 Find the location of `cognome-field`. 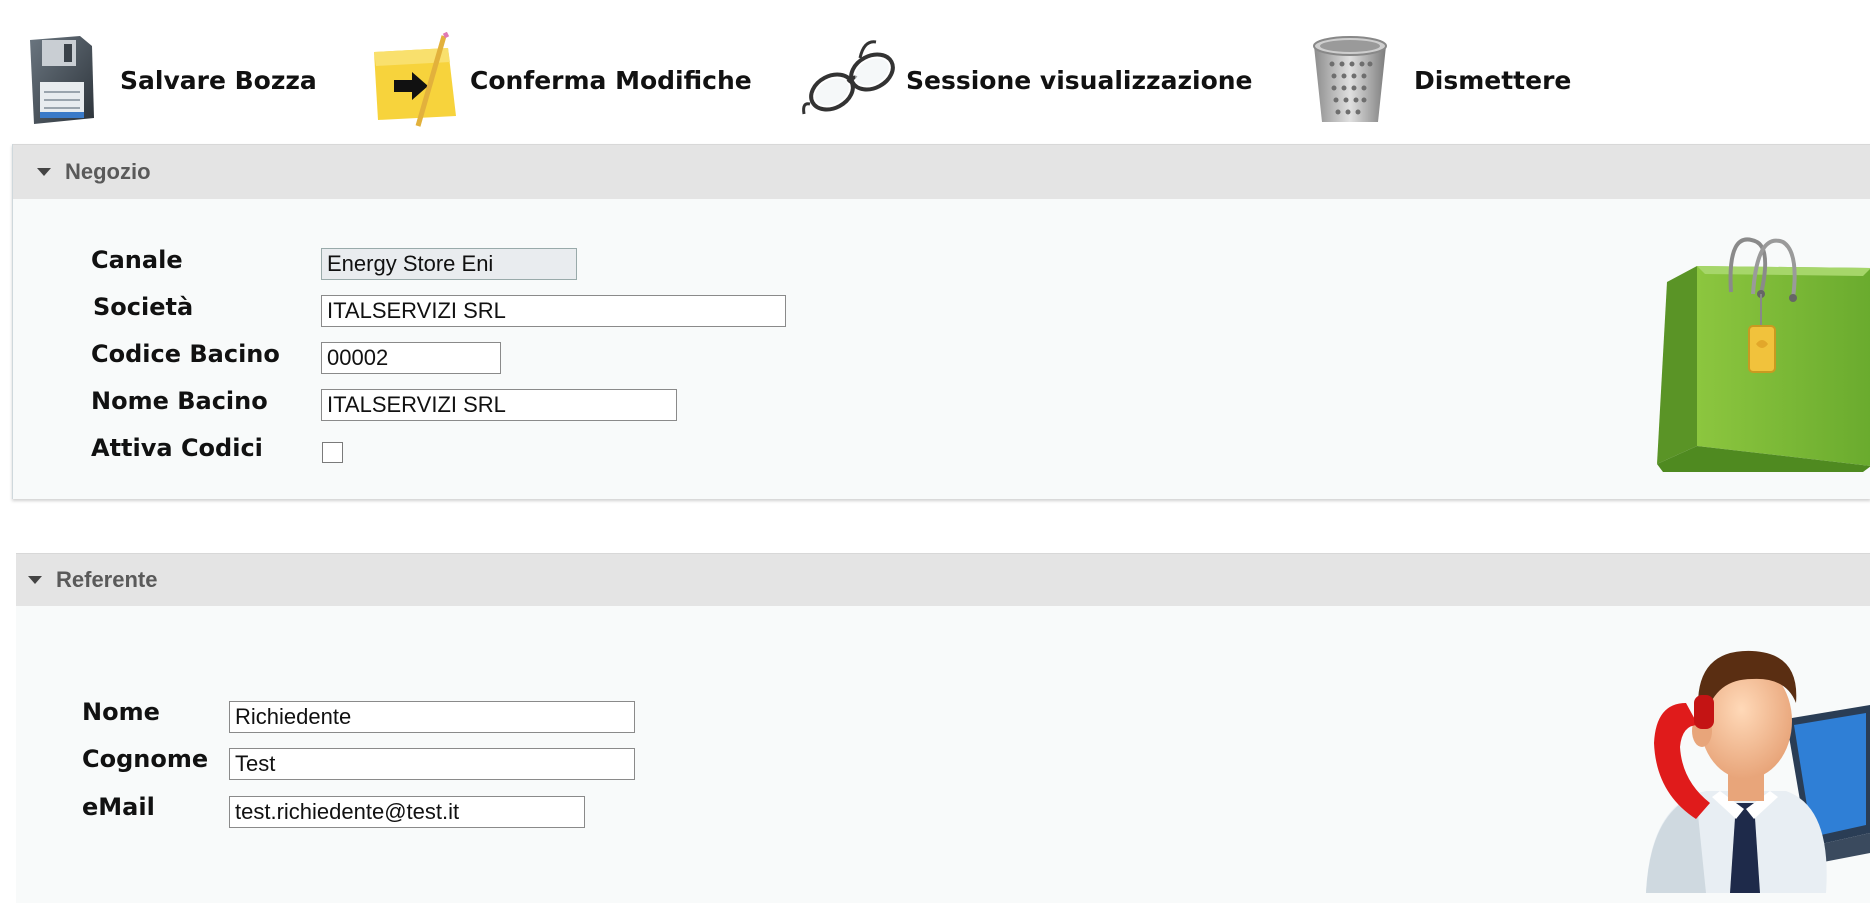

cognome-field is located at coordinates (432, 764).